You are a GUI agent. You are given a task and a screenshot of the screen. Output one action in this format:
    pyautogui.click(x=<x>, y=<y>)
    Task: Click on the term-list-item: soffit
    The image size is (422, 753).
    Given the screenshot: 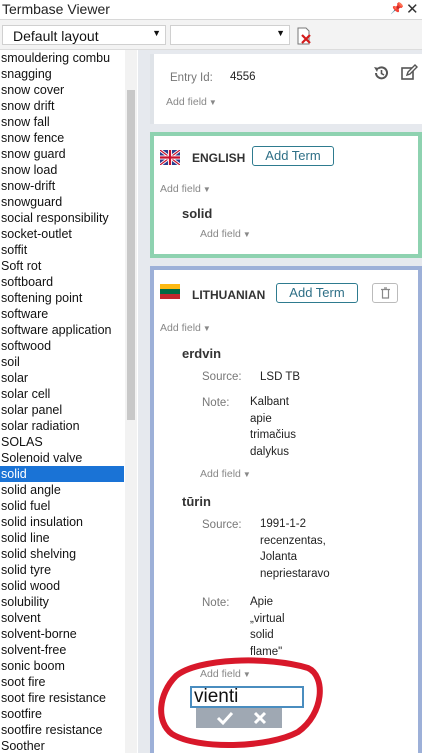 What is the action you would take?
    pyautogui.click(x=62, y=250)
    